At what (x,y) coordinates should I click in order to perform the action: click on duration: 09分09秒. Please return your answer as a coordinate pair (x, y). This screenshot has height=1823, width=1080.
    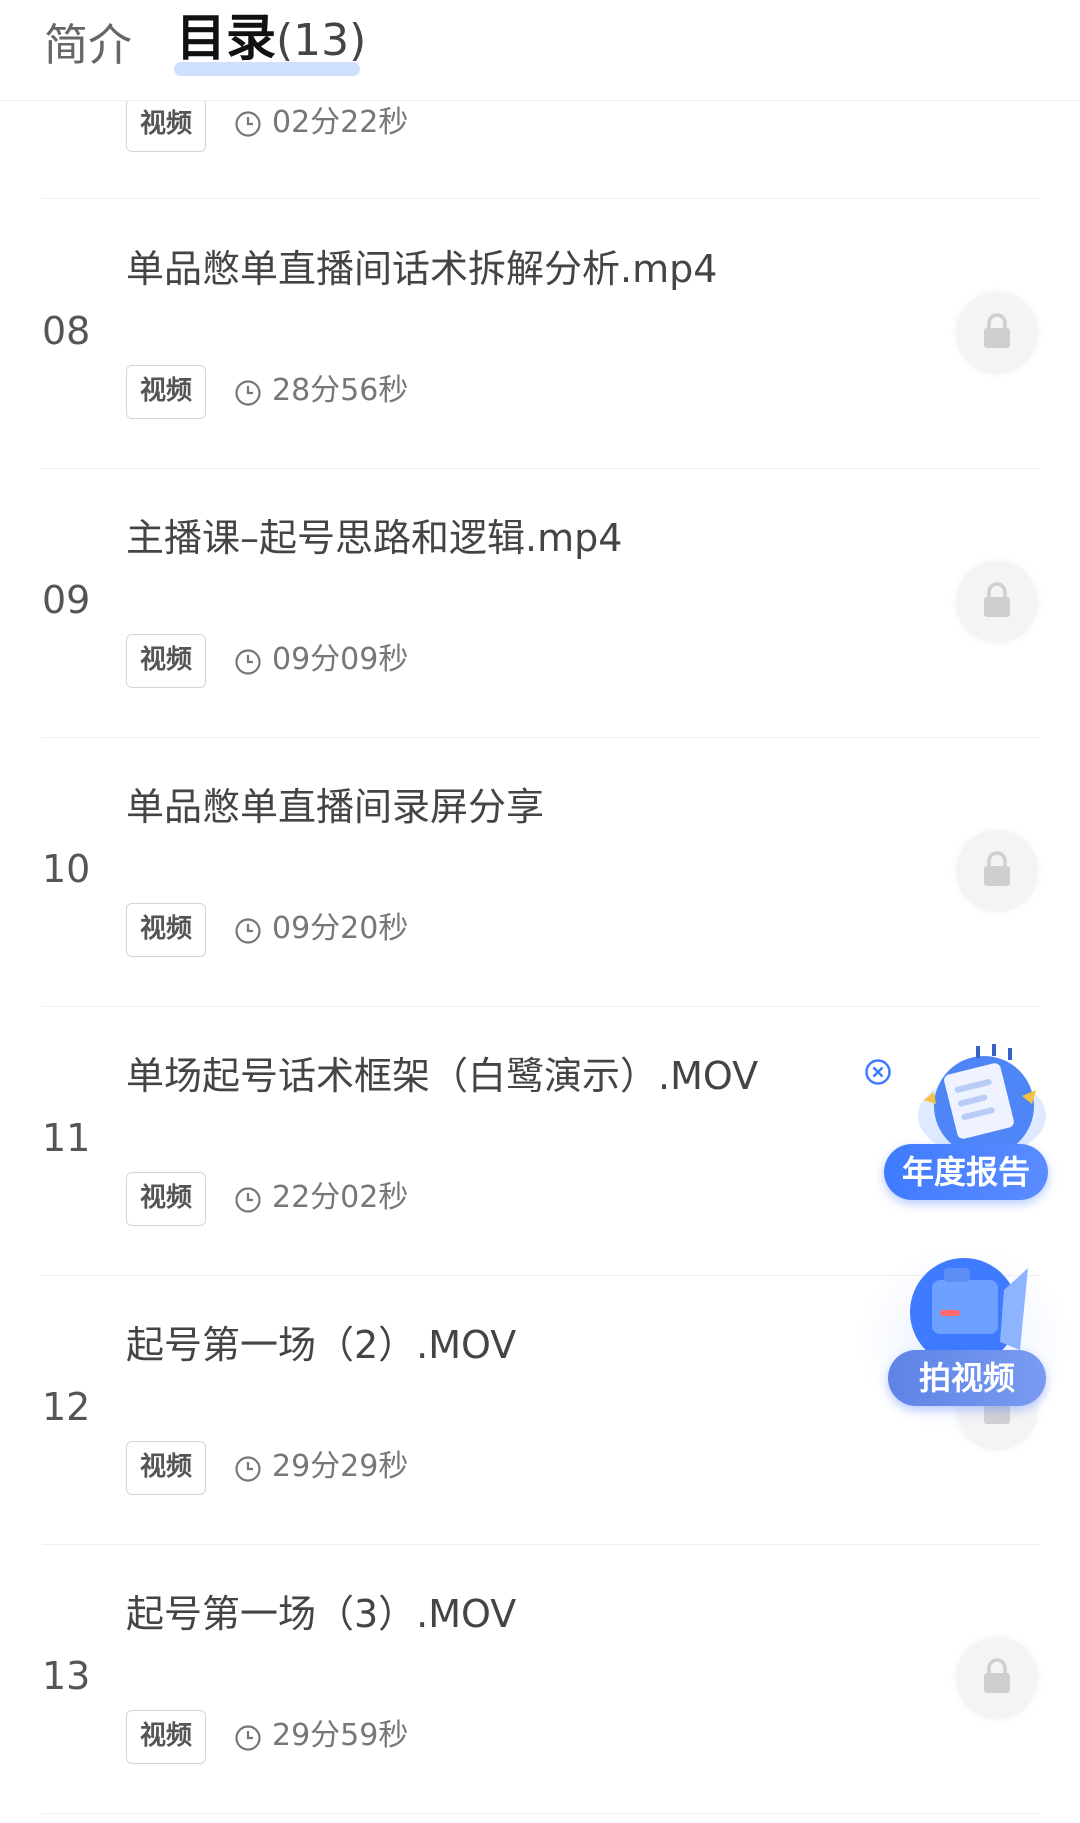
    Looking at the image, I should click on (340, 659).